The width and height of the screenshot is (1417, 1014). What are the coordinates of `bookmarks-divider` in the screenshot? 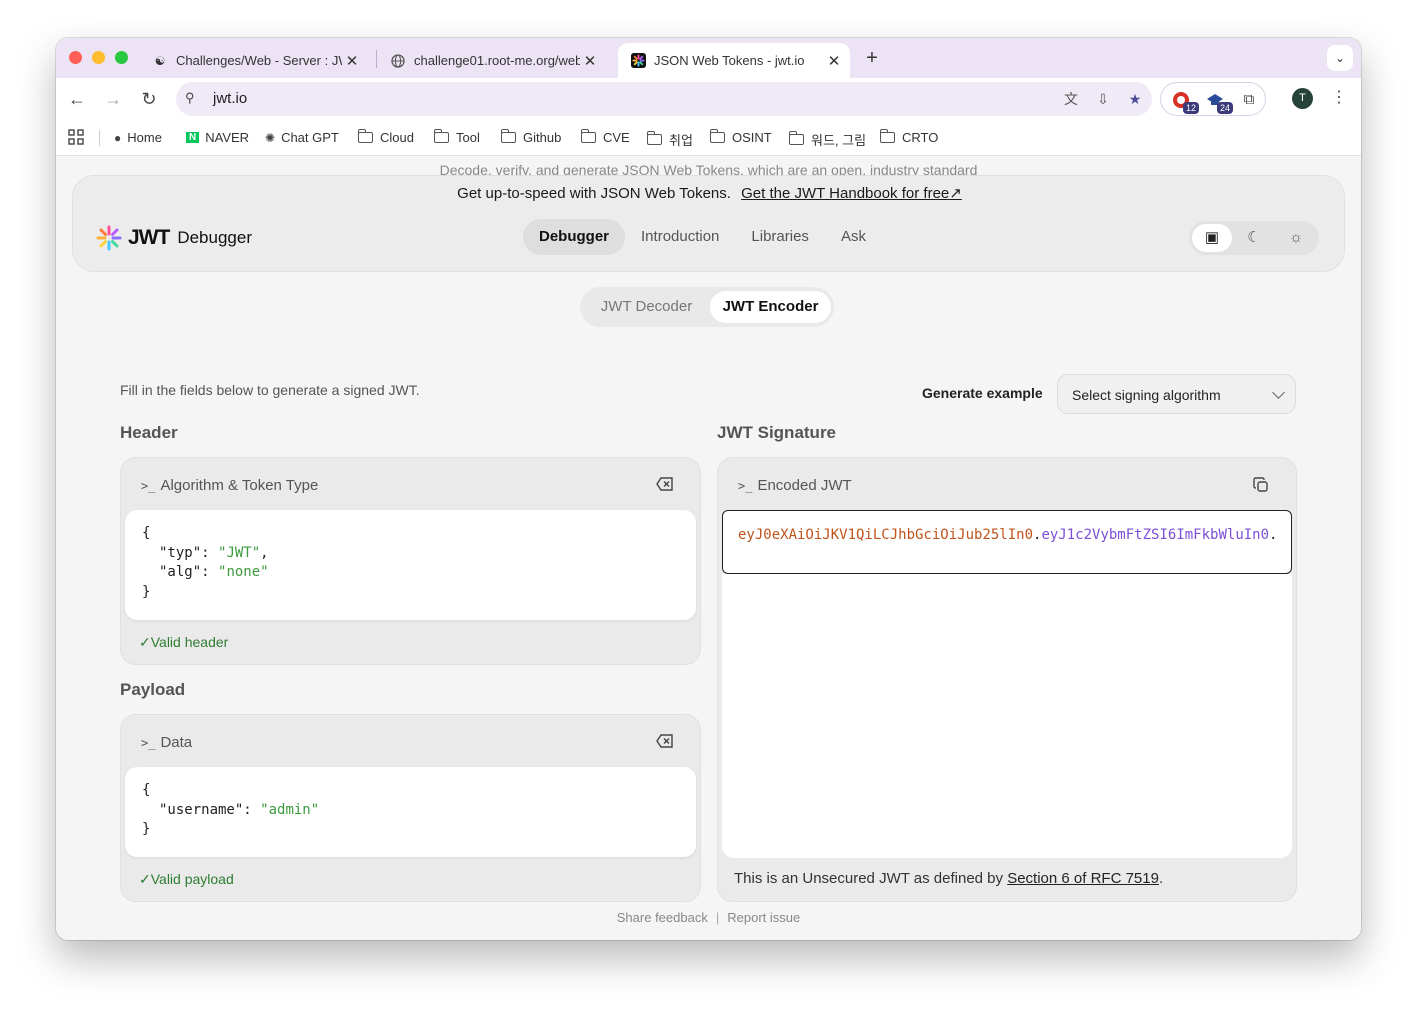 It's located at (99, 138).